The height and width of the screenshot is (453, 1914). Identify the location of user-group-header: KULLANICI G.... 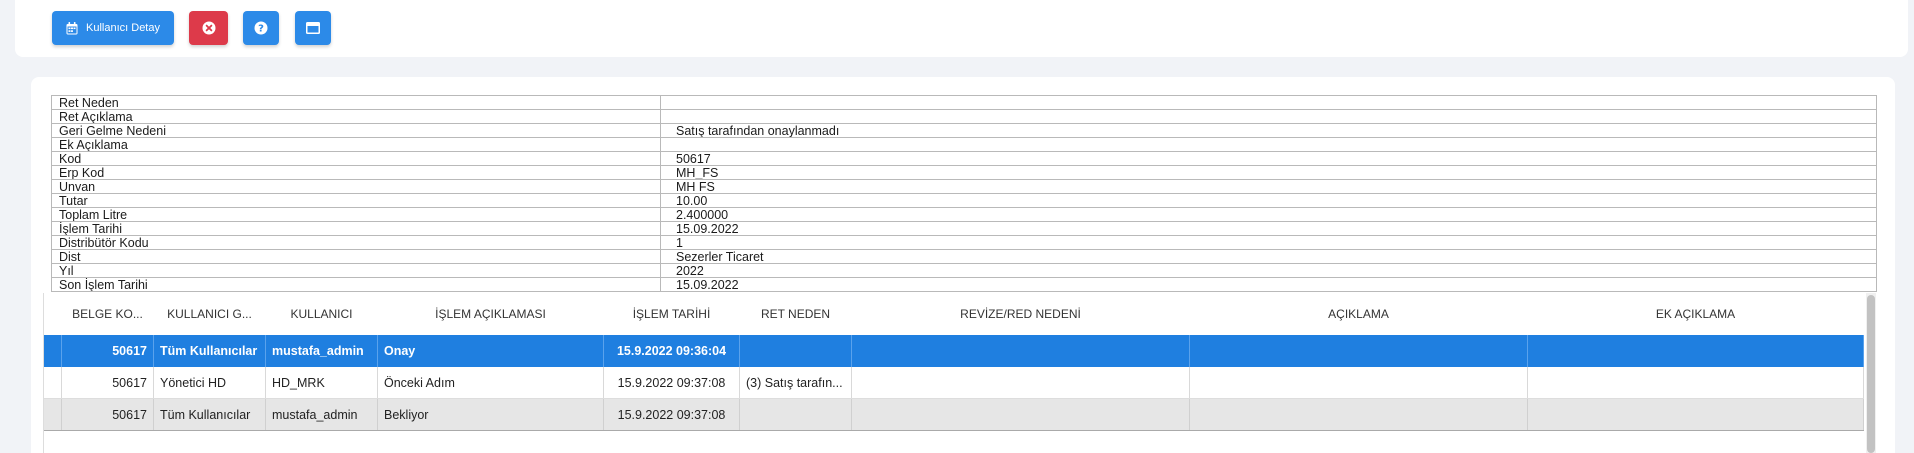
(210, 314).